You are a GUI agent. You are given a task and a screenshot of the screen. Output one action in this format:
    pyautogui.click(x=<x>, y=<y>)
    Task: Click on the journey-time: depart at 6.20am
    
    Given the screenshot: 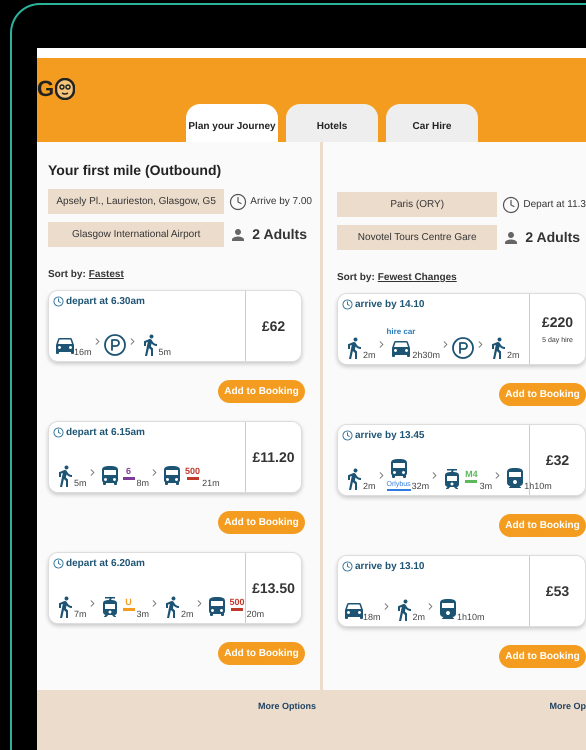 What is the action you would take?
    pyautogui.click(x=105, y=564)
    